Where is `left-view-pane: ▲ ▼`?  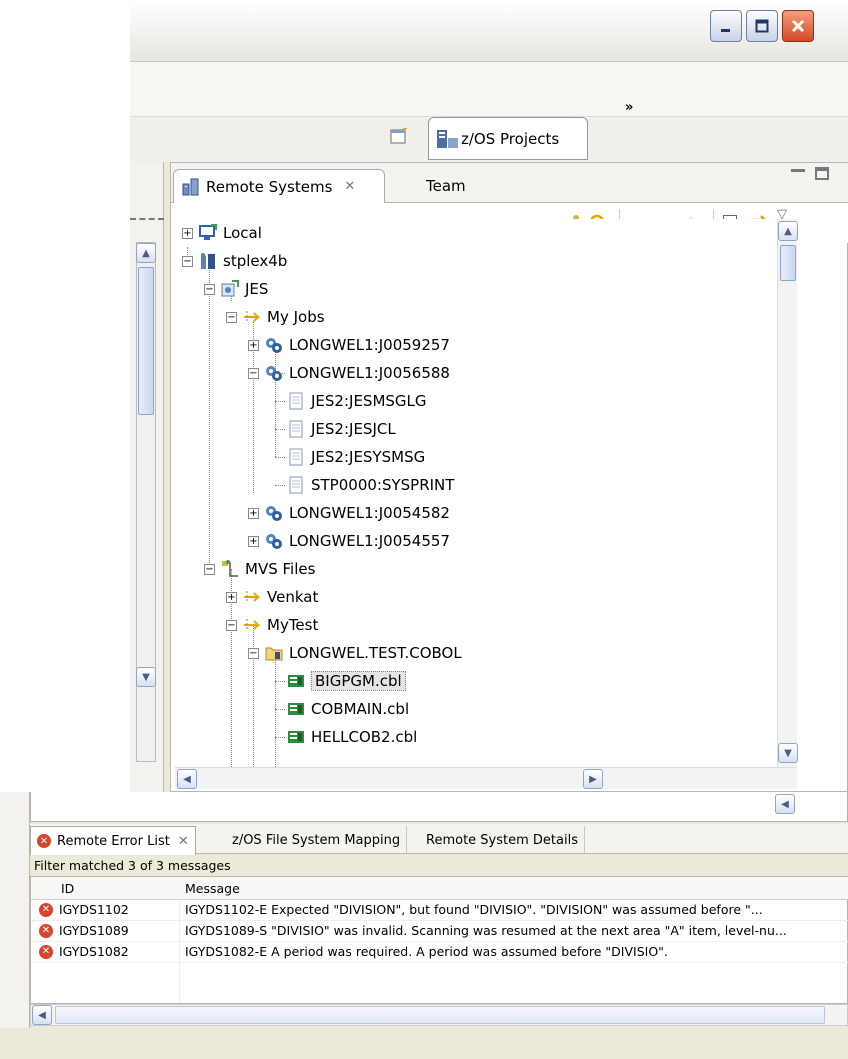
left-view-pane: ▲ ▼ is located at coordinates (147, 477).